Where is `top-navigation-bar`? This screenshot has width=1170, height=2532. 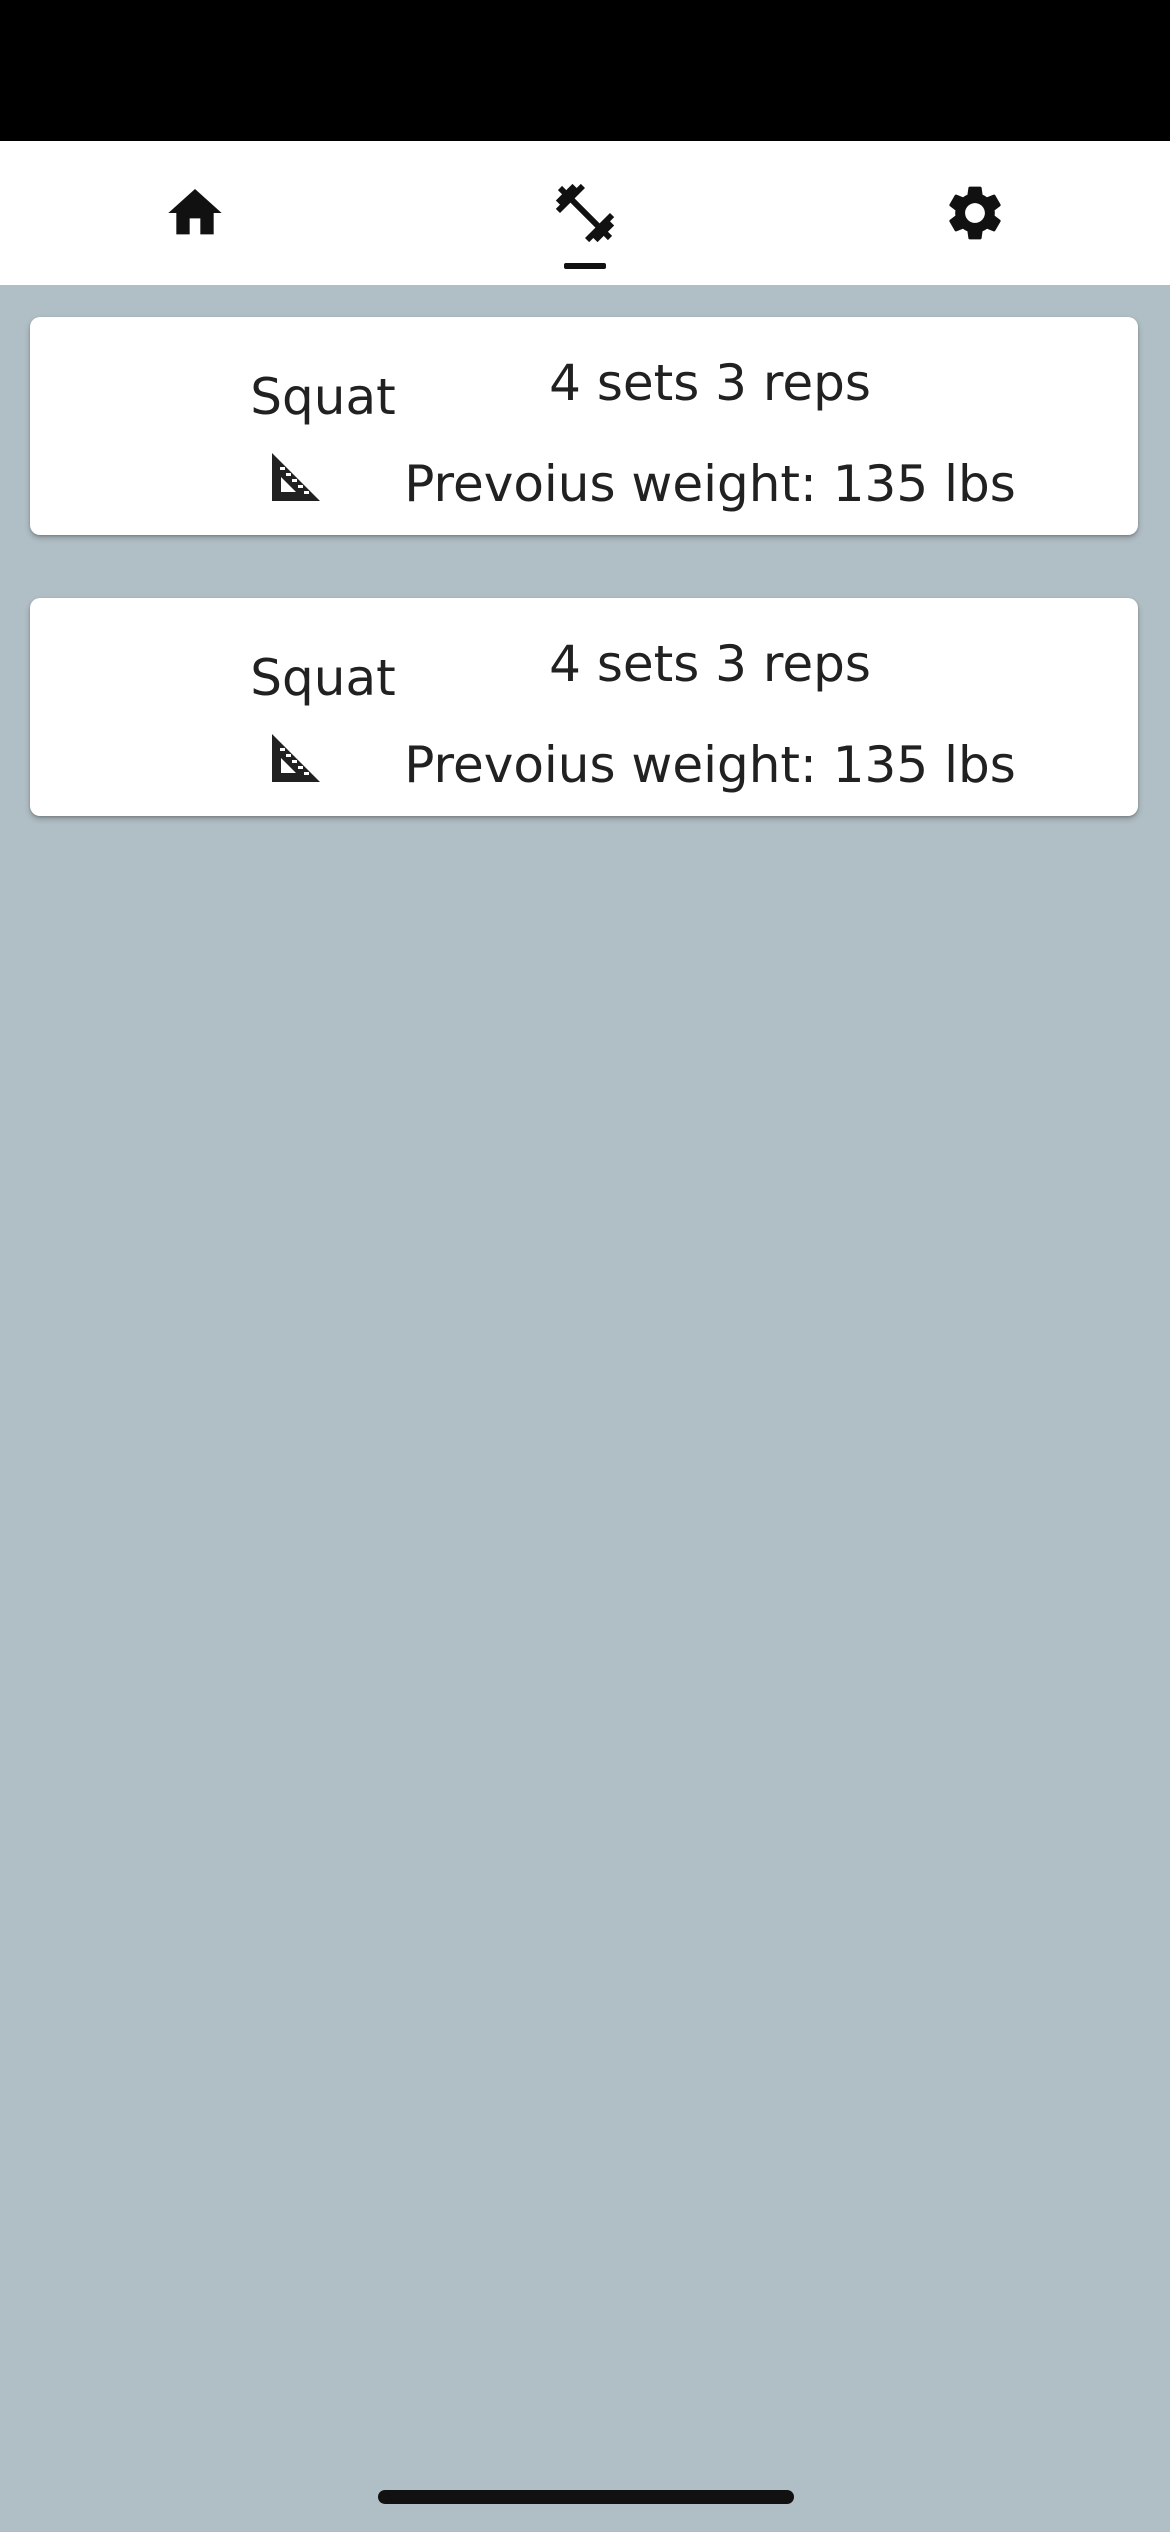 top-navigation-bar is located at coordinates (585, 213).